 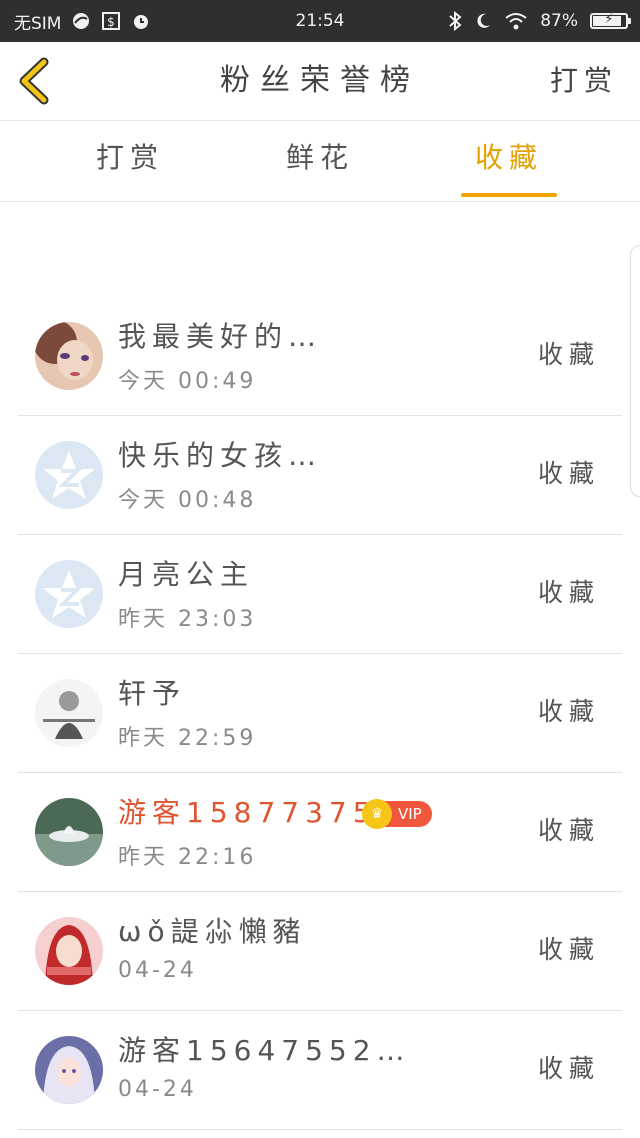 What do you see at coordinates (584, 81) in the screenshot?
I see `tip-button: 打赏` at bounding box center [584, 81].